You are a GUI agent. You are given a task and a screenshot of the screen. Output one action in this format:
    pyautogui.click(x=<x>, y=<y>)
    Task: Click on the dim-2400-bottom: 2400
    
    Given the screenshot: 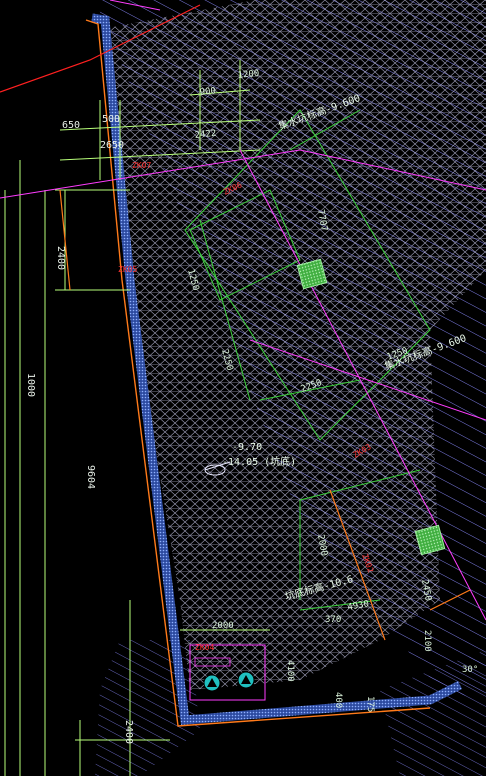 What is the action you would take?
    pyautogui.click(x=128, y=732)
    